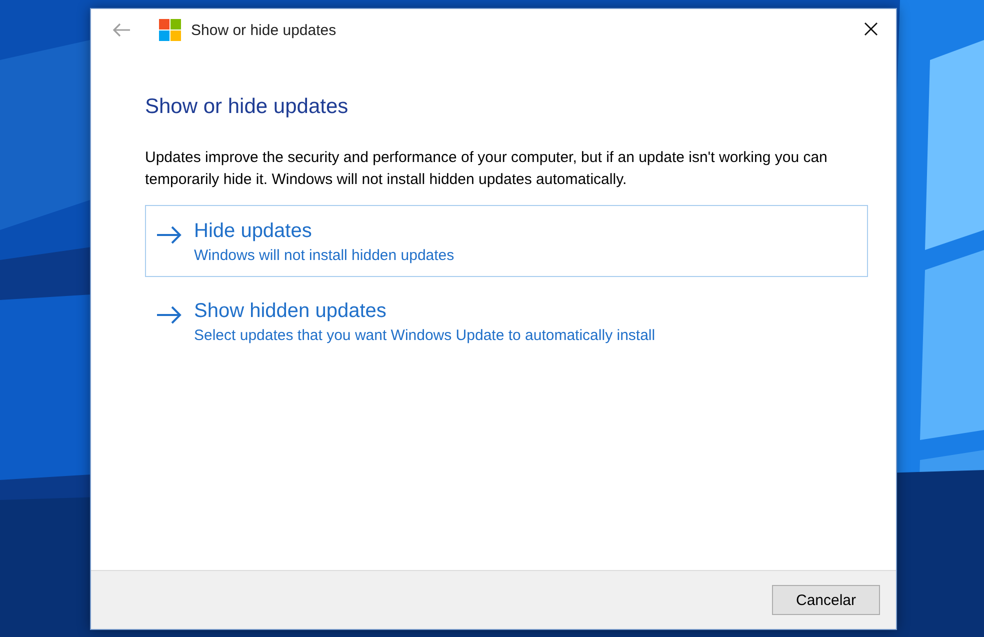 This screenshot has width=984, height=637. I want to click on description-text: Updates improve the security and performance of your computer, but if an update isn't working you can temporarily hide it. Windows will not install hidden updates automatically., so click(486, 169).